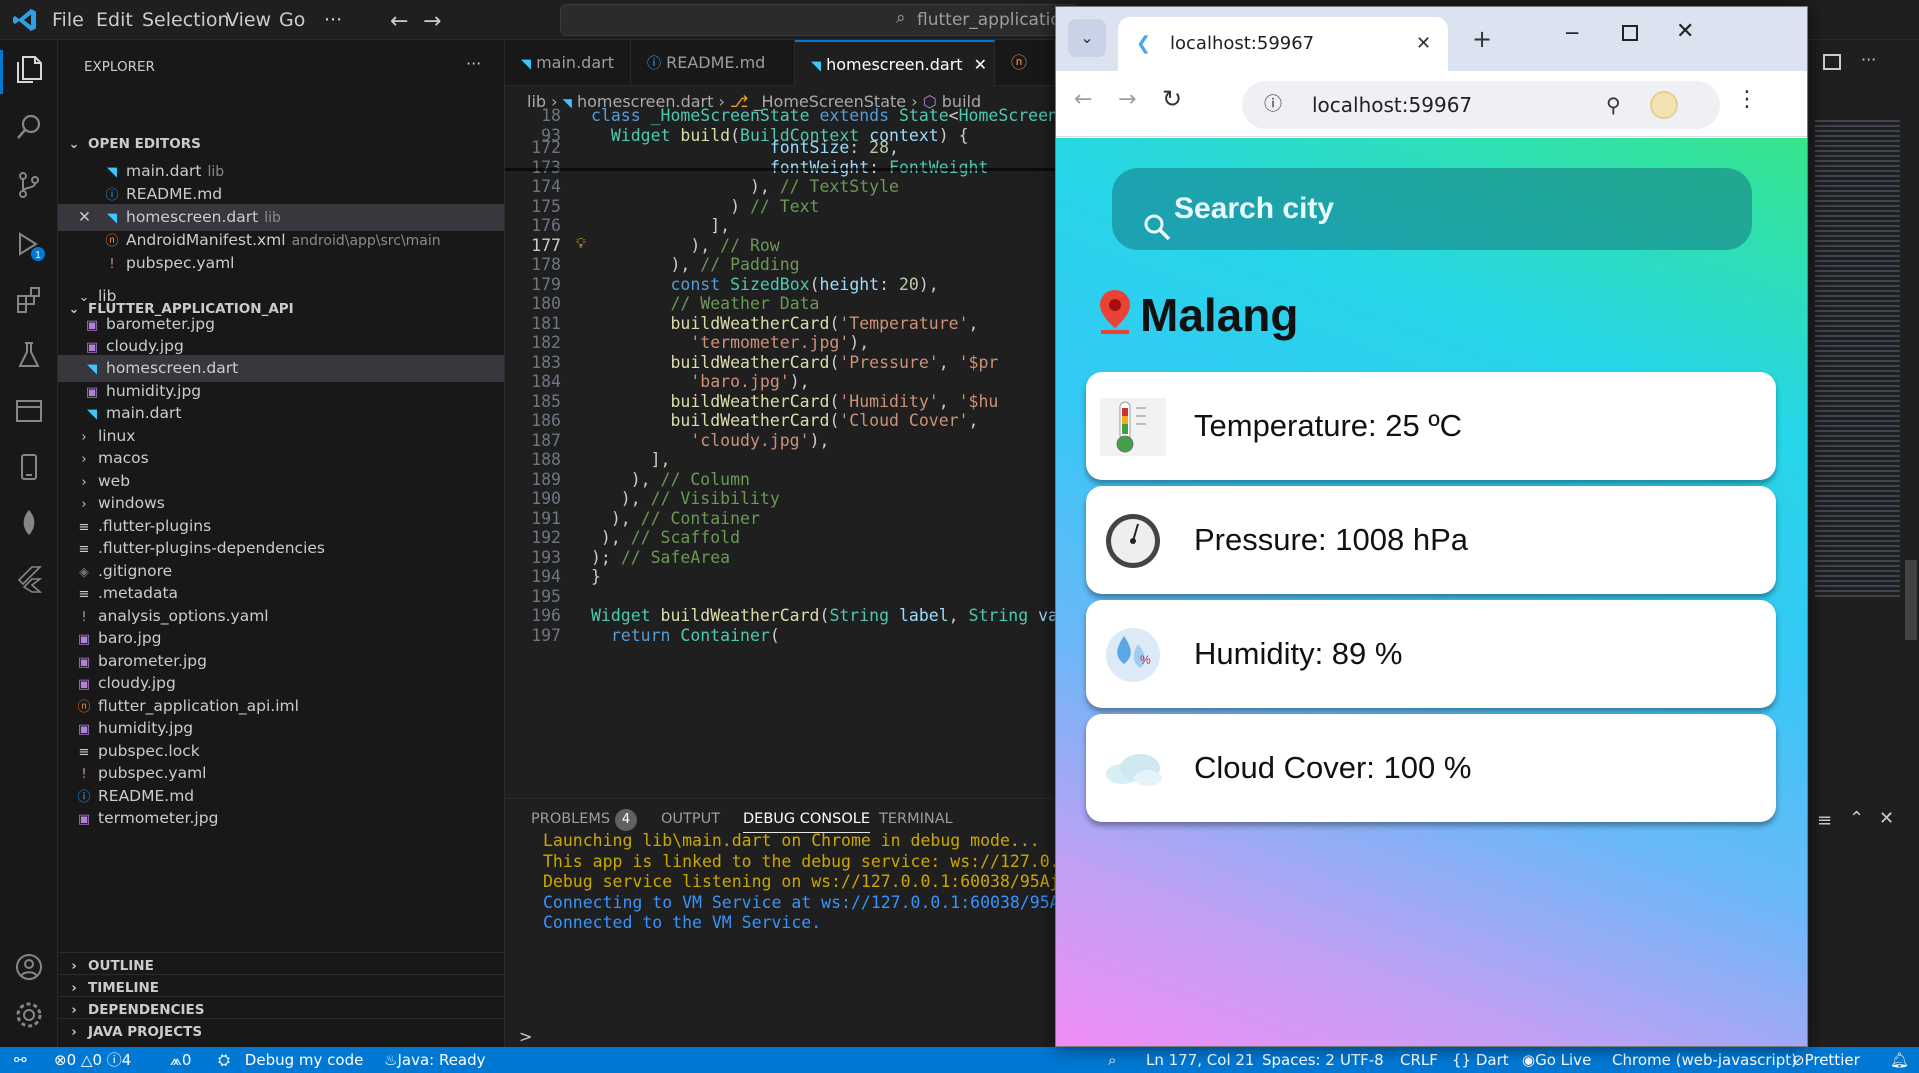 The image size is (1919, 1073). I want to click on explorer-icon, so click(29, 72).